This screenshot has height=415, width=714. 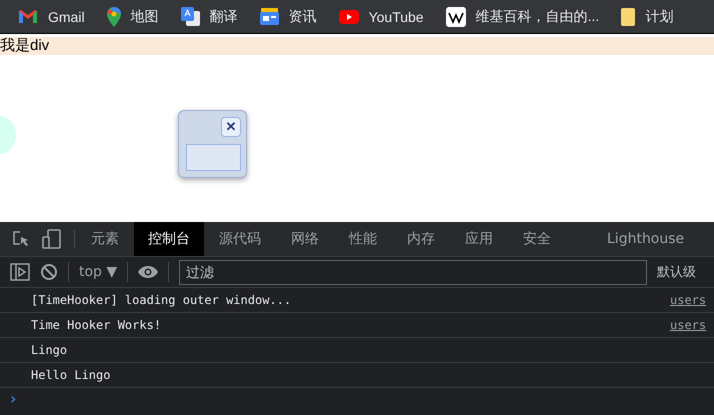 I want to click on bookmark: 地图, so click(x=132, y=16).